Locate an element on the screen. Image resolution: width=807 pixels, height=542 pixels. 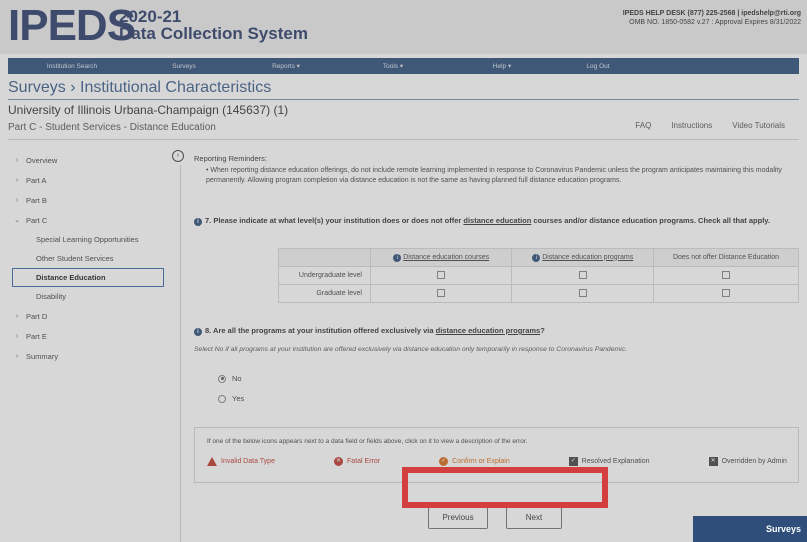
table-row: Graduate level is located at coordinates (538, 293).